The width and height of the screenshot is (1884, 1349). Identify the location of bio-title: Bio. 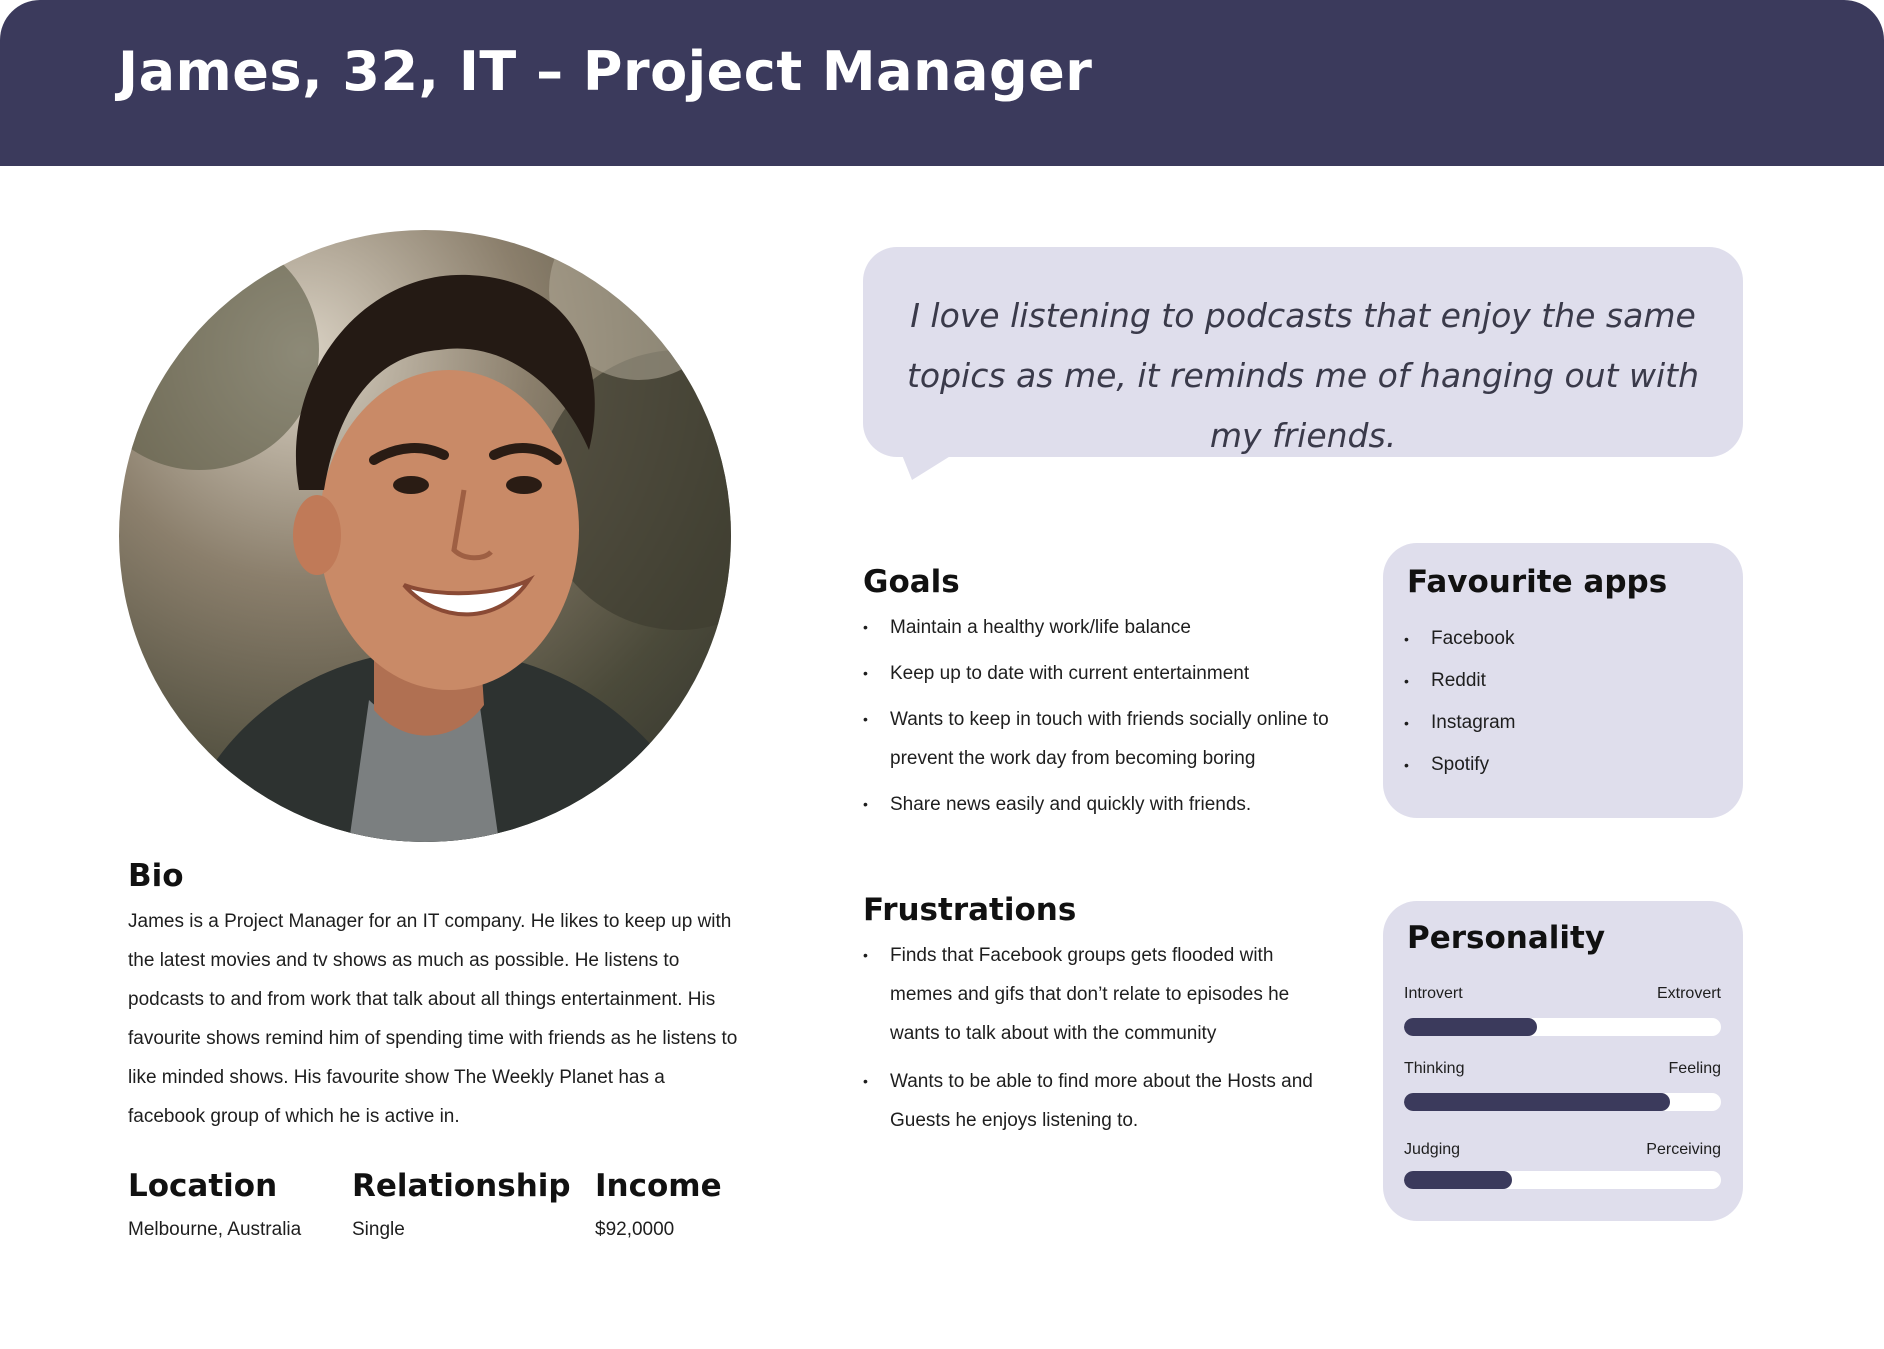
(156, 876).